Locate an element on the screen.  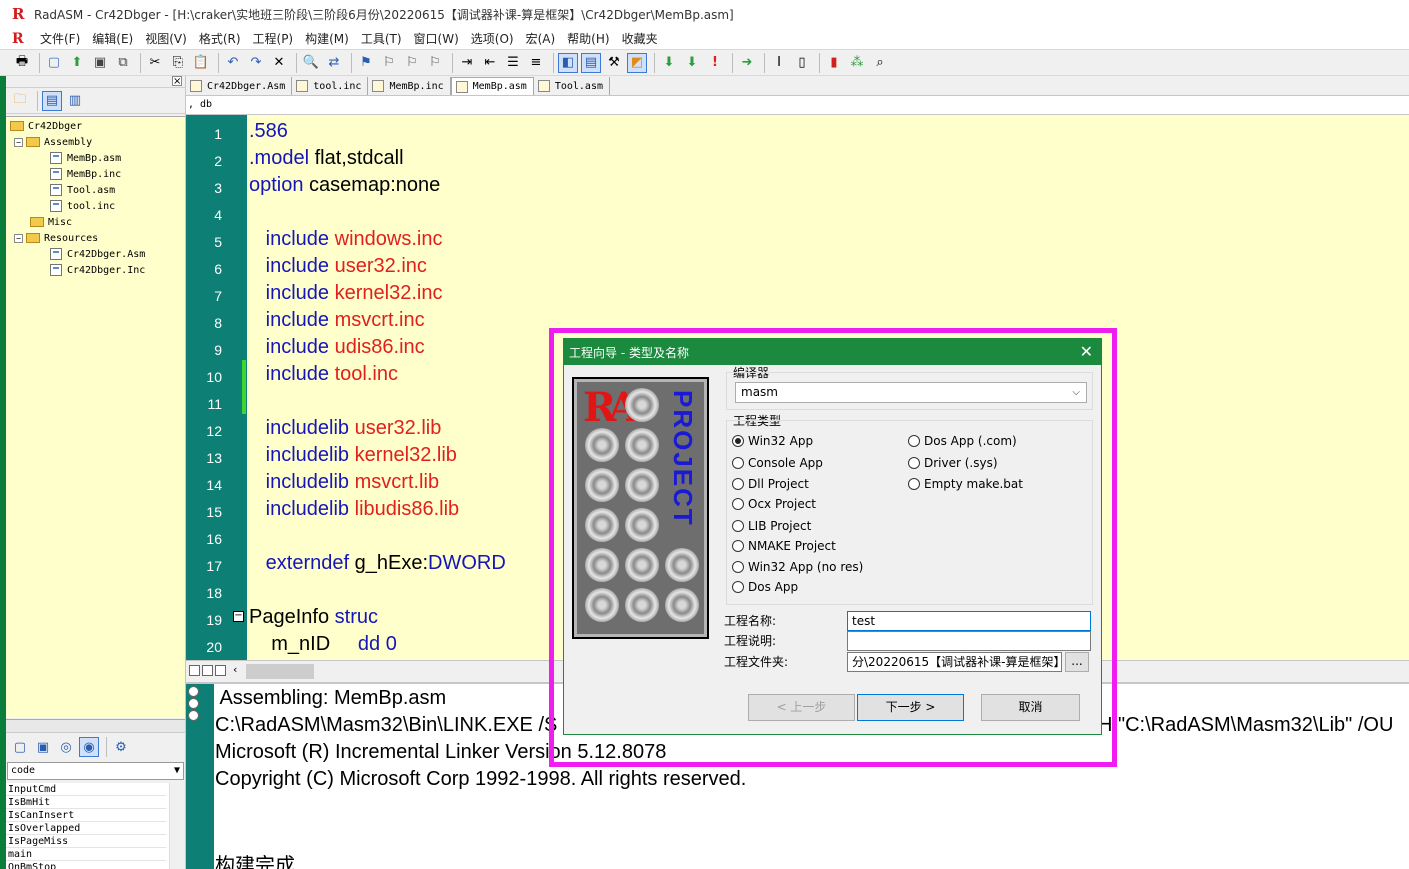
radio-dos-app-com: Dos App (.com) is located at coordinates (962, 441).